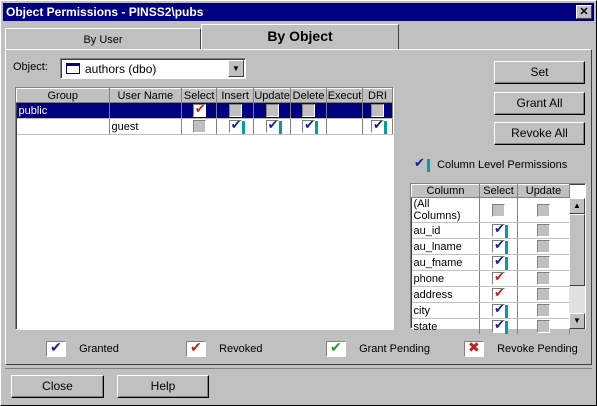  I want to click on permission-group-cell, so click(63, 126).